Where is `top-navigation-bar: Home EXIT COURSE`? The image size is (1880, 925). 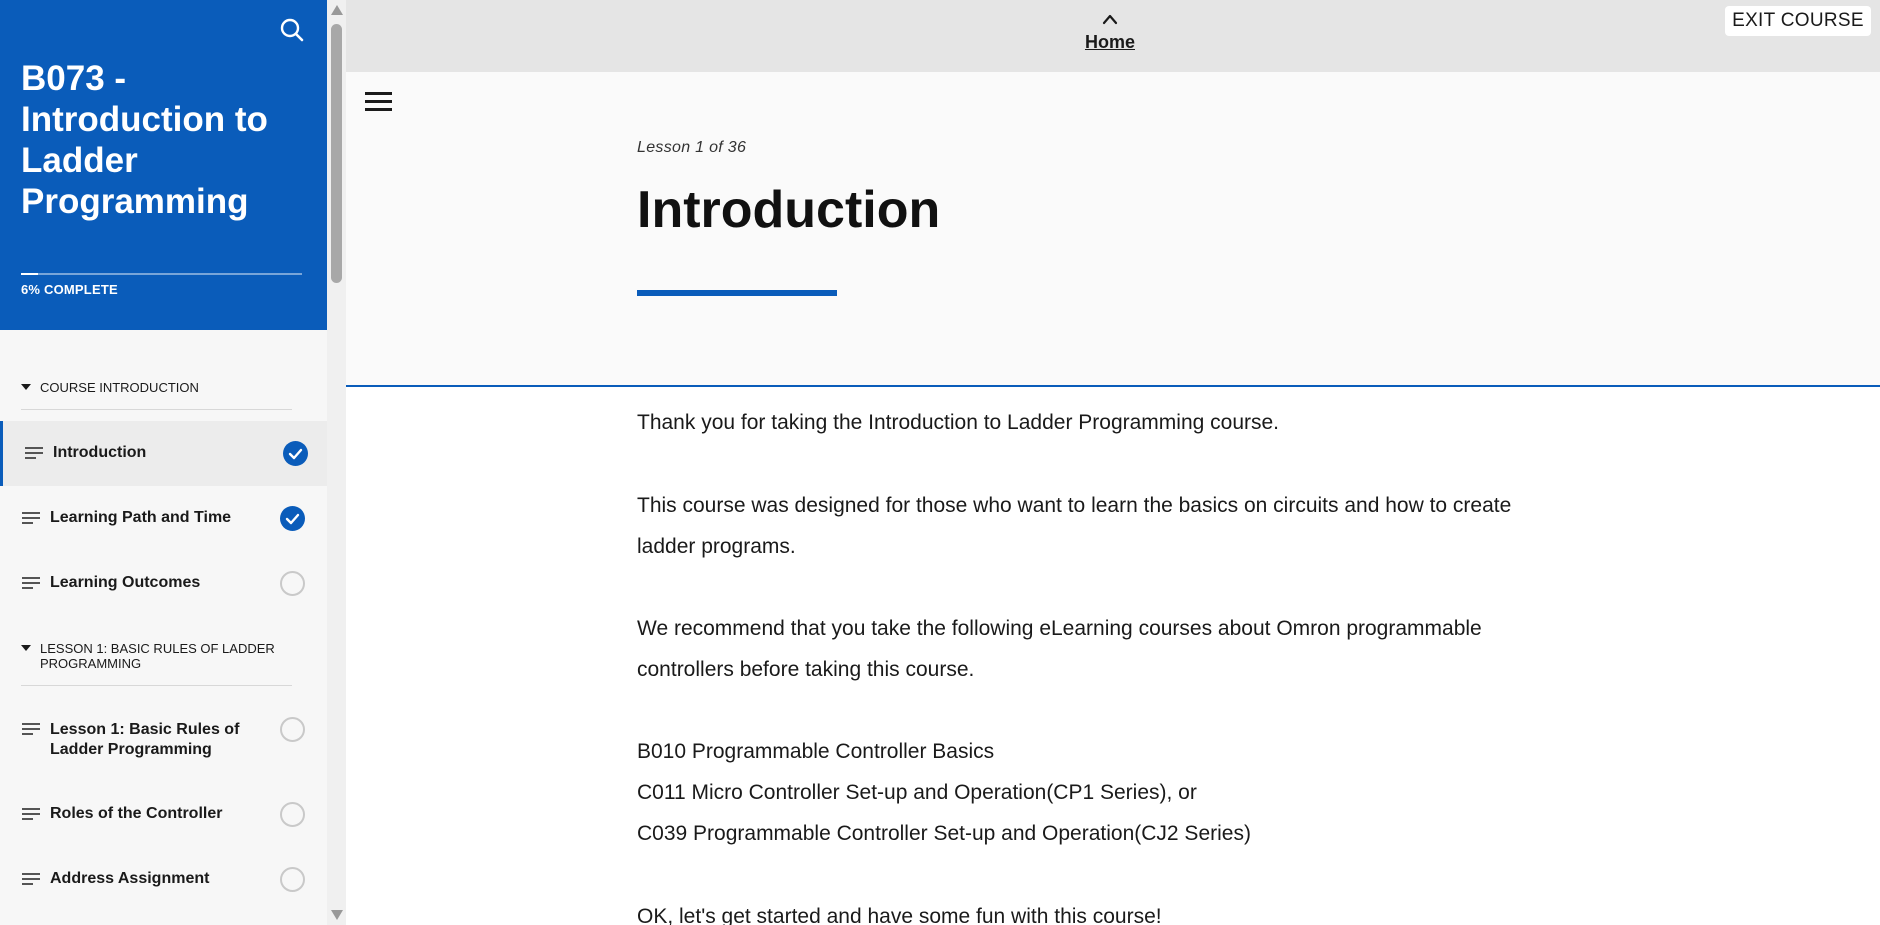
top-navigation-bar: Home EXIT COURSE is located at coordinates (1113, 36).